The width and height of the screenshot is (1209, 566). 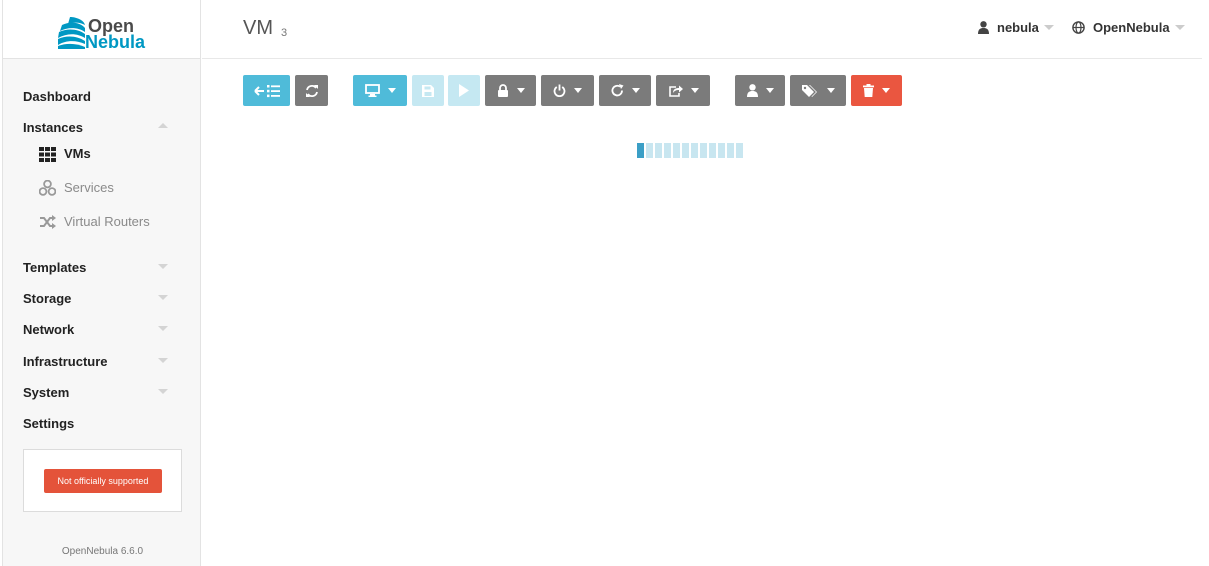 I want to click on sync-icon, so click(x=311, y=90).